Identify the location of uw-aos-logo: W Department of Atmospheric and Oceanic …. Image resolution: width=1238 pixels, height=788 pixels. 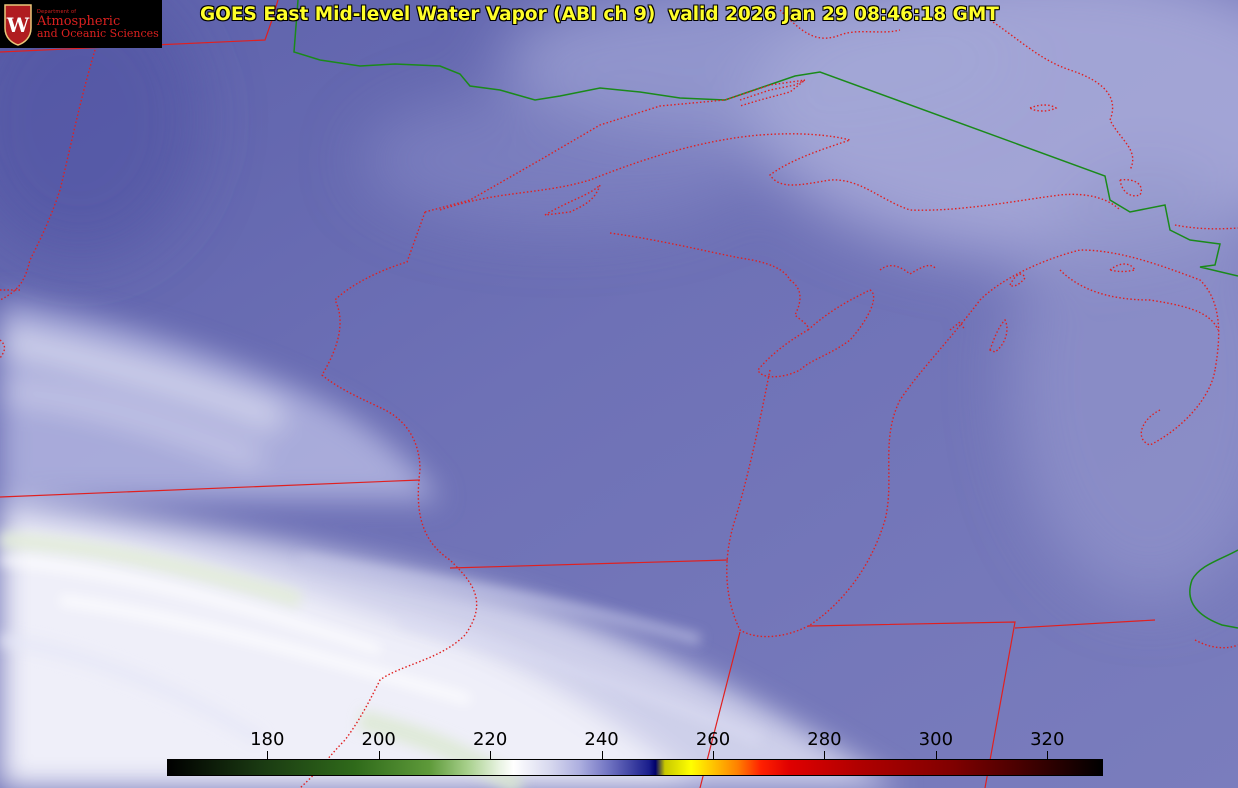
(81, 24).